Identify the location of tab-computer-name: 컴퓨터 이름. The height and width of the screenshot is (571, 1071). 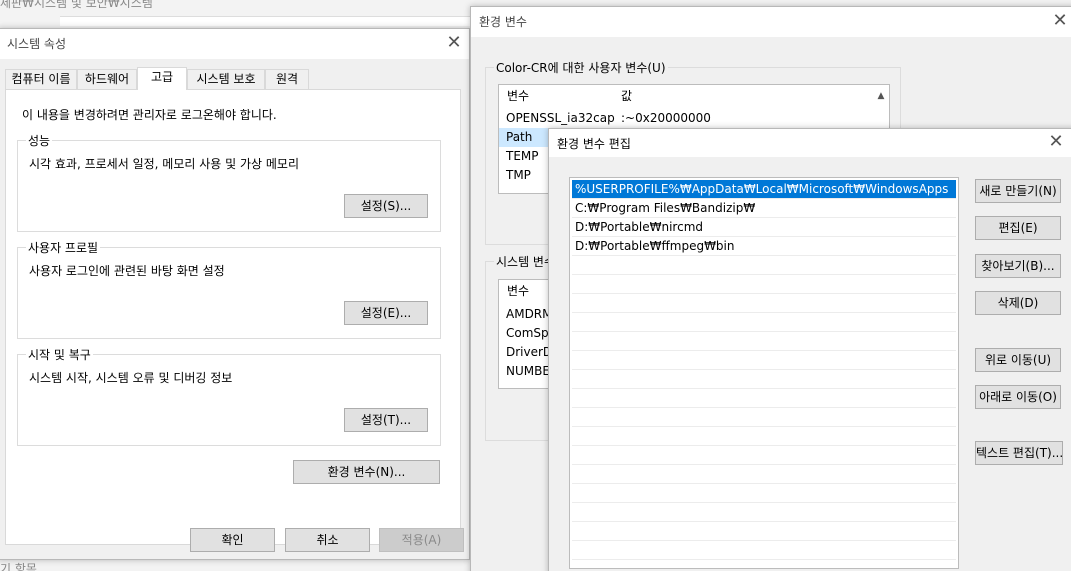
(41, 79).